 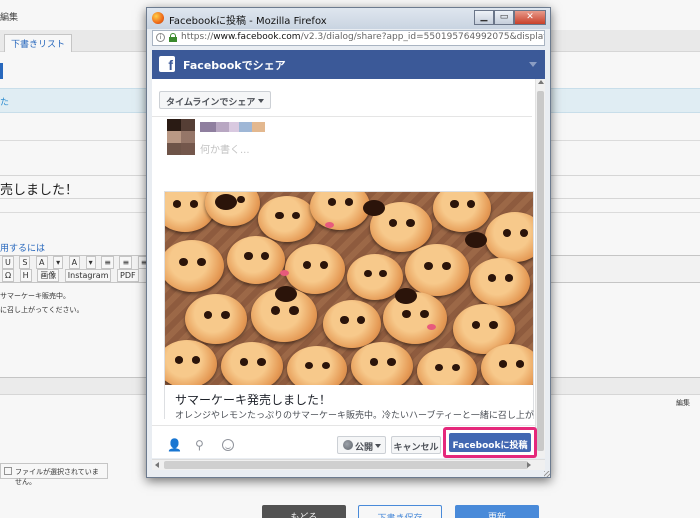 What do you see at coordinates (234, 65) in the screenshot?
I see `fb-share-title: Facebookでシェア` at bounding box center [234, 65].